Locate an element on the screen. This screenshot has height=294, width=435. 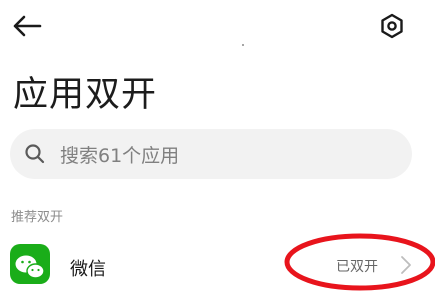
chevron-right-icon is located at coordinates (406, 265).